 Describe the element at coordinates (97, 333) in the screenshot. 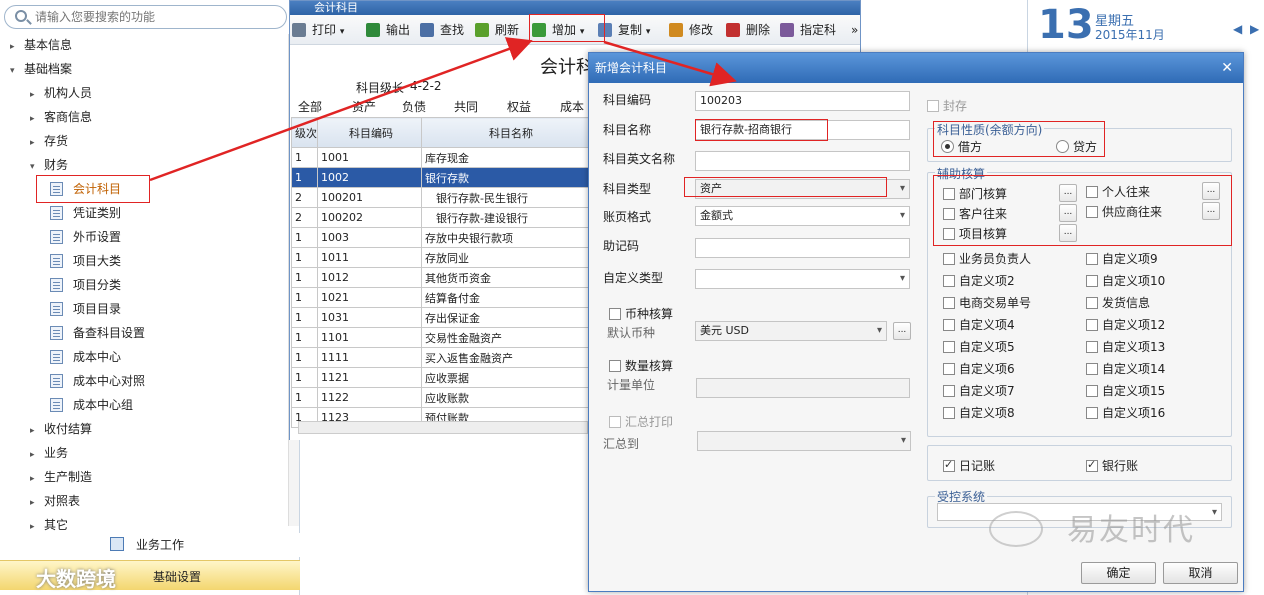

I see `nav-item-12: 备查科目设置` at that location.